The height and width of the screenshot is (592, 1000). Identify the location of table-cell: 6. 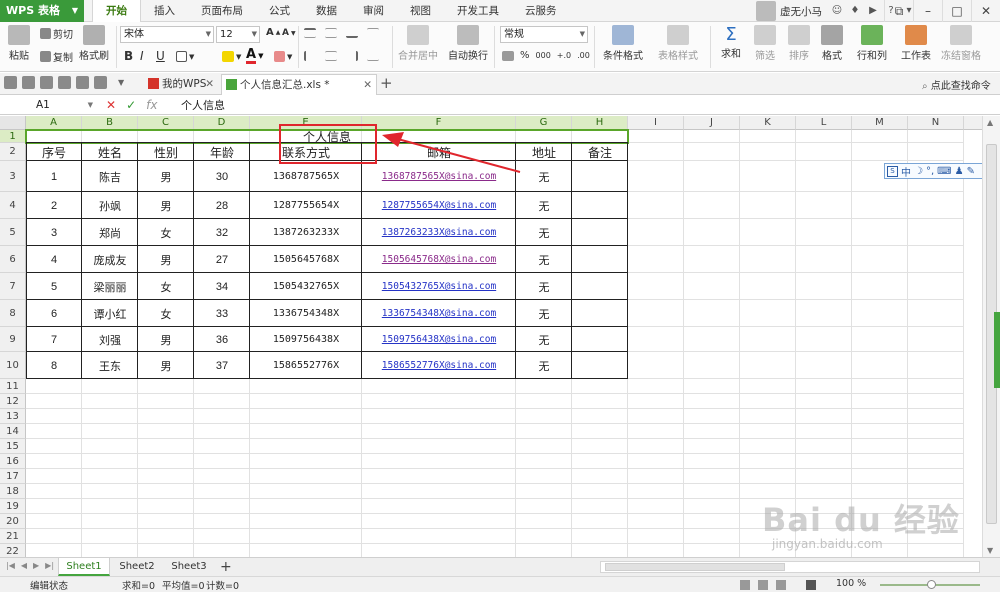
(54, 313).